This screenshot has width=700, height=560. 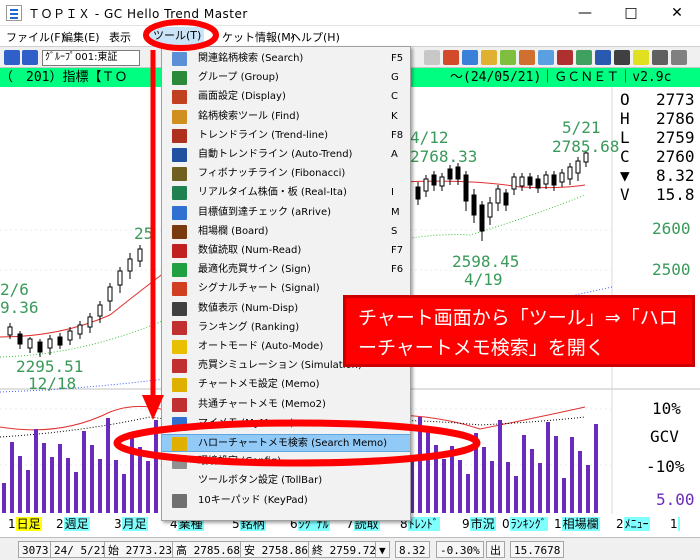 What do you see at coordinates (429, 137) in the screenshot?
I see `high-date-label: 4/12` at bounding box center [429, 137].